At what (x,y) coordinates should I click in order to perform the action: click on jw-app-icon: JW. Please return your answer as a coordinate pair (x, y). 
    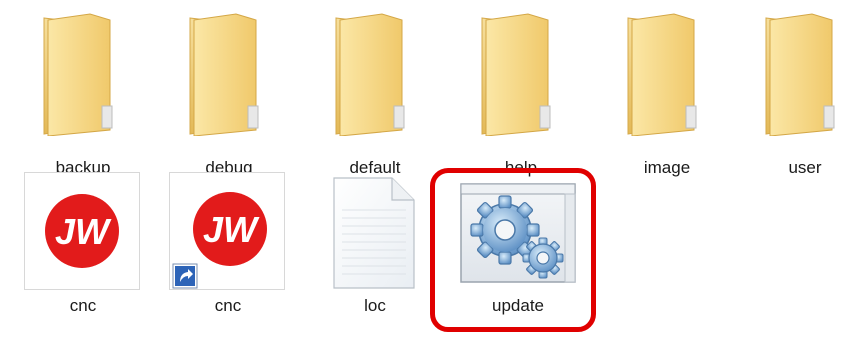
    Looking at the image, I should click on (82, 231).